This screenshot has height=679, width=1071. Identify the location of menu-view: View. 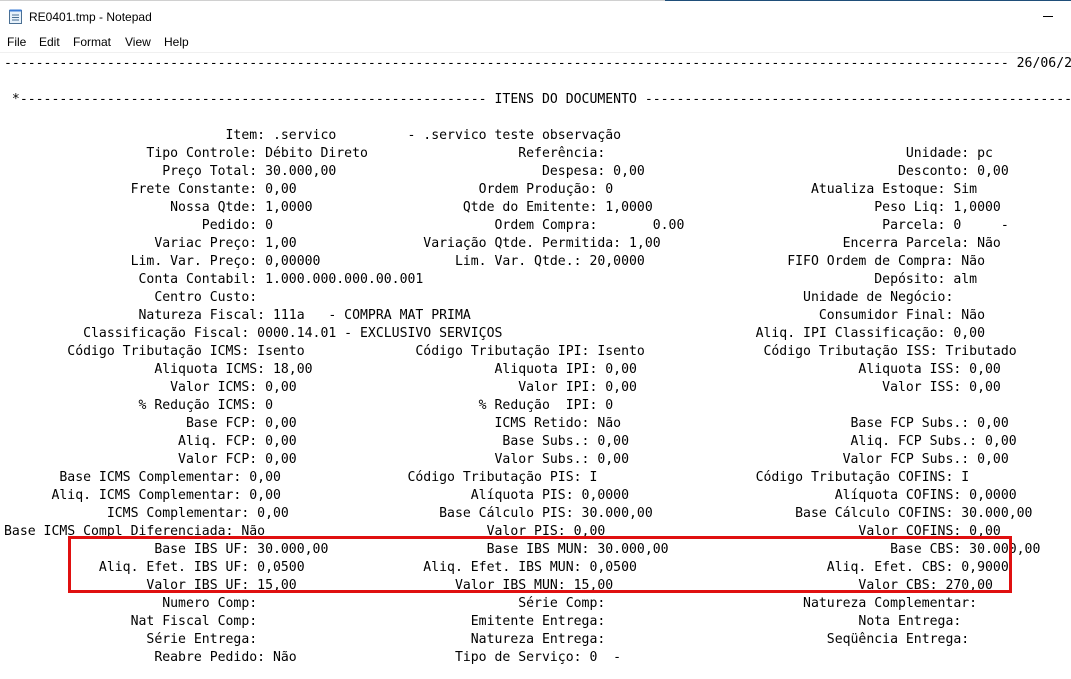
(138, 42).